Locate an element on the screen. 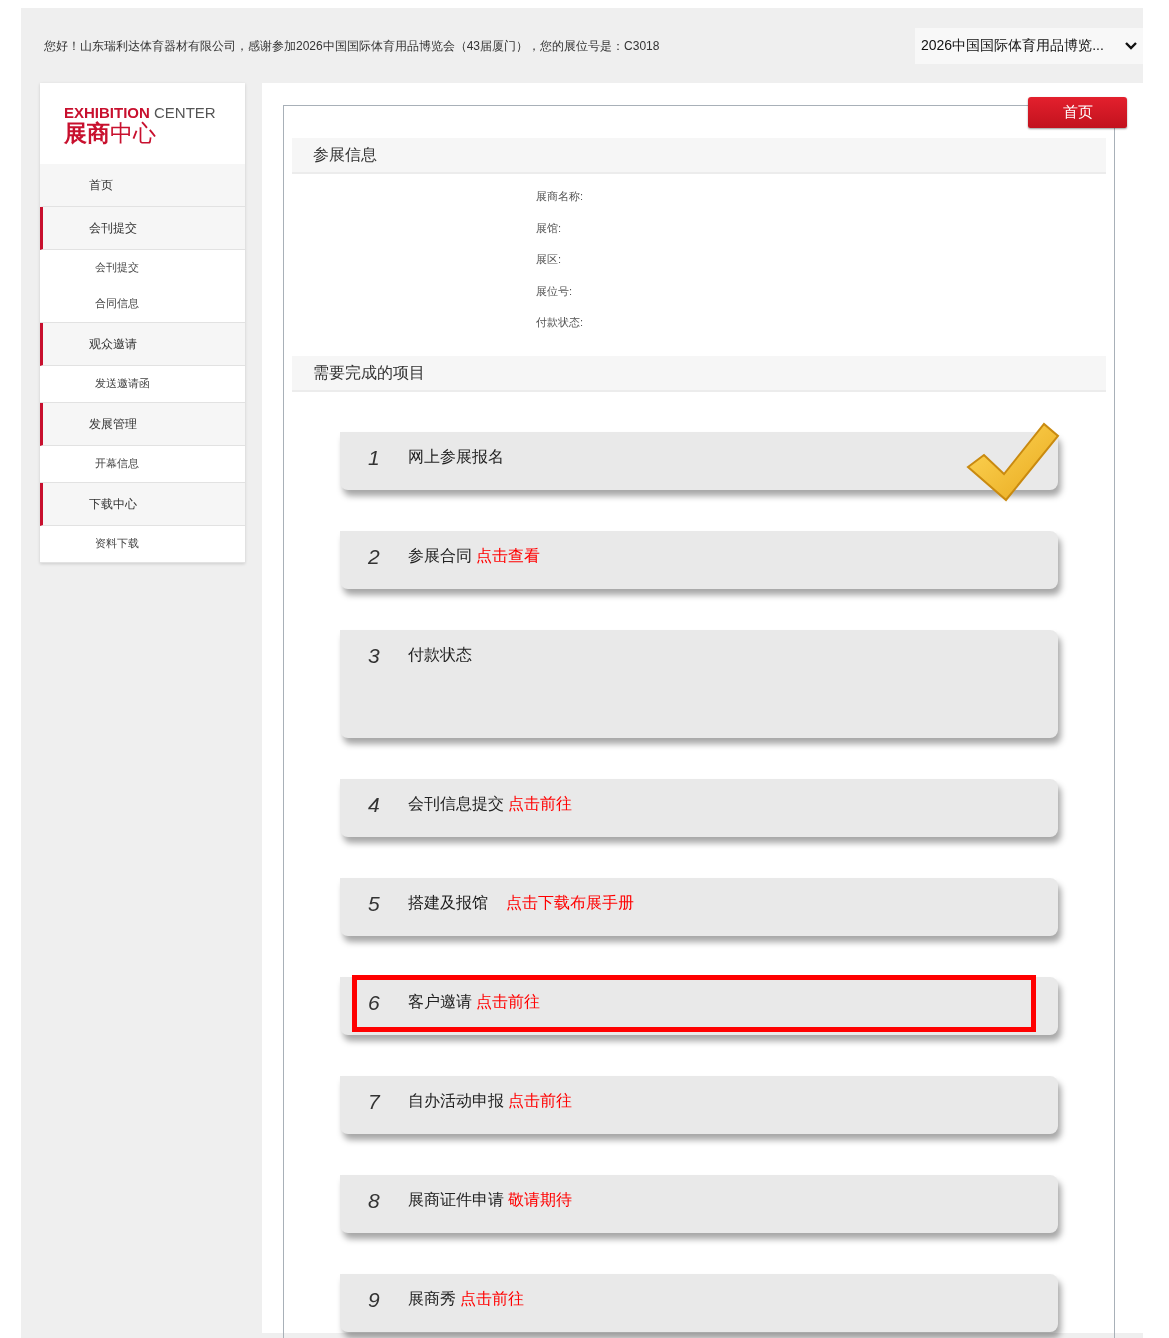 This screenshot has width=1169, height=1338. task-number: 6 is located at coordinates (374, 1002).